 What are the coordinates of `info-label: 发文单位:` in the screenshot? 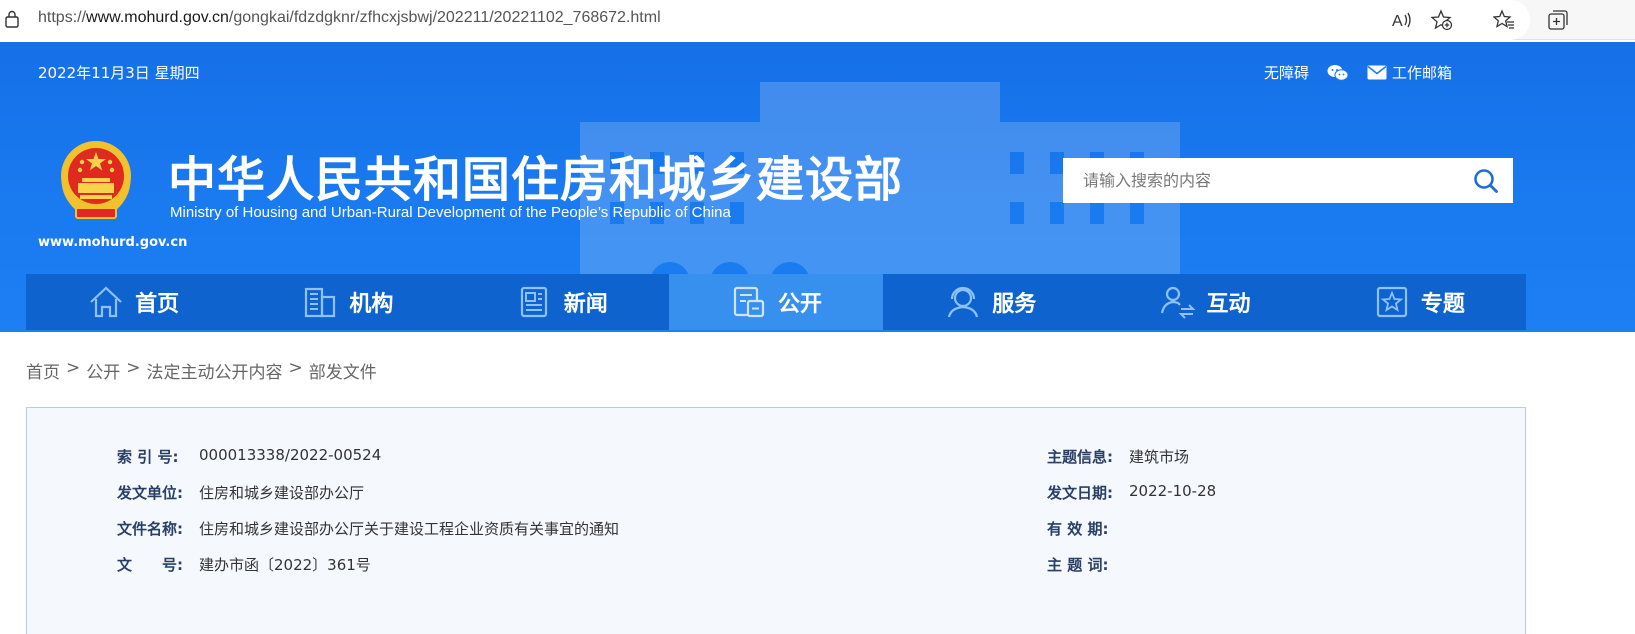 It's located at (150, 493).